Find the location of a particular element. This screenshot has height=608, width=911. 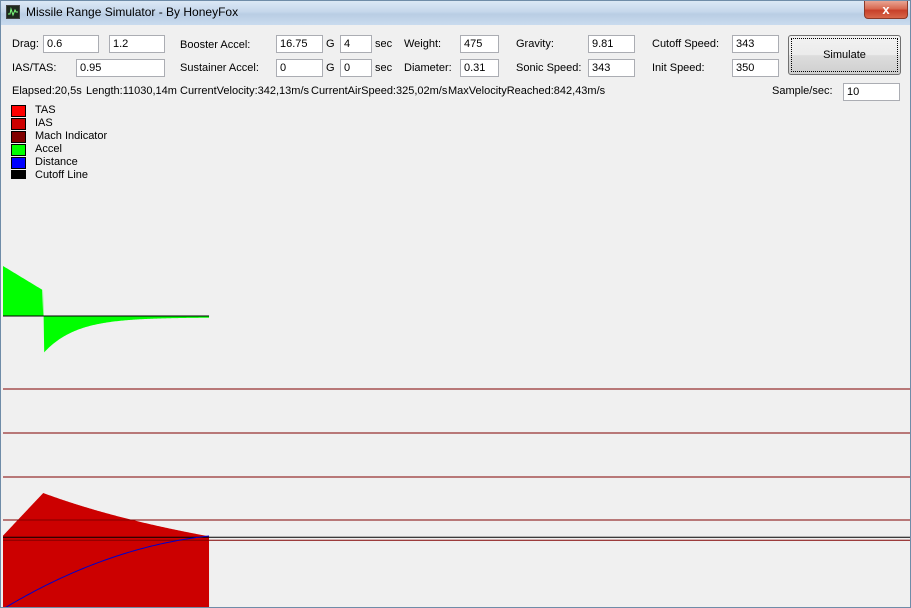

weight-label: Weight: is located at coordinates (423, 44).